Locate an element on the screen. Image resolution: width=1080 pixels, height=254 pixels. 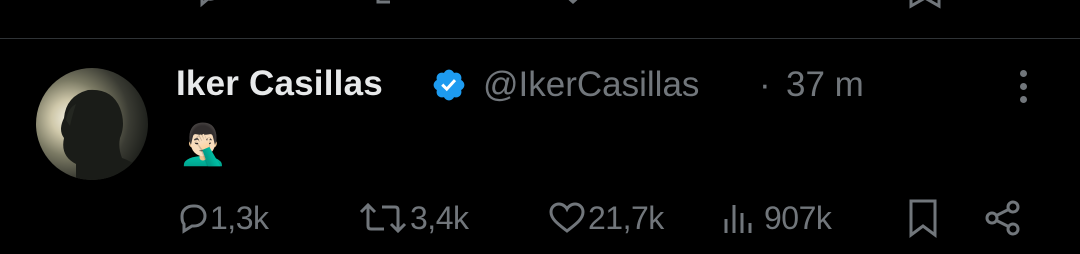
share-button is located at coordinates (1003, 218).